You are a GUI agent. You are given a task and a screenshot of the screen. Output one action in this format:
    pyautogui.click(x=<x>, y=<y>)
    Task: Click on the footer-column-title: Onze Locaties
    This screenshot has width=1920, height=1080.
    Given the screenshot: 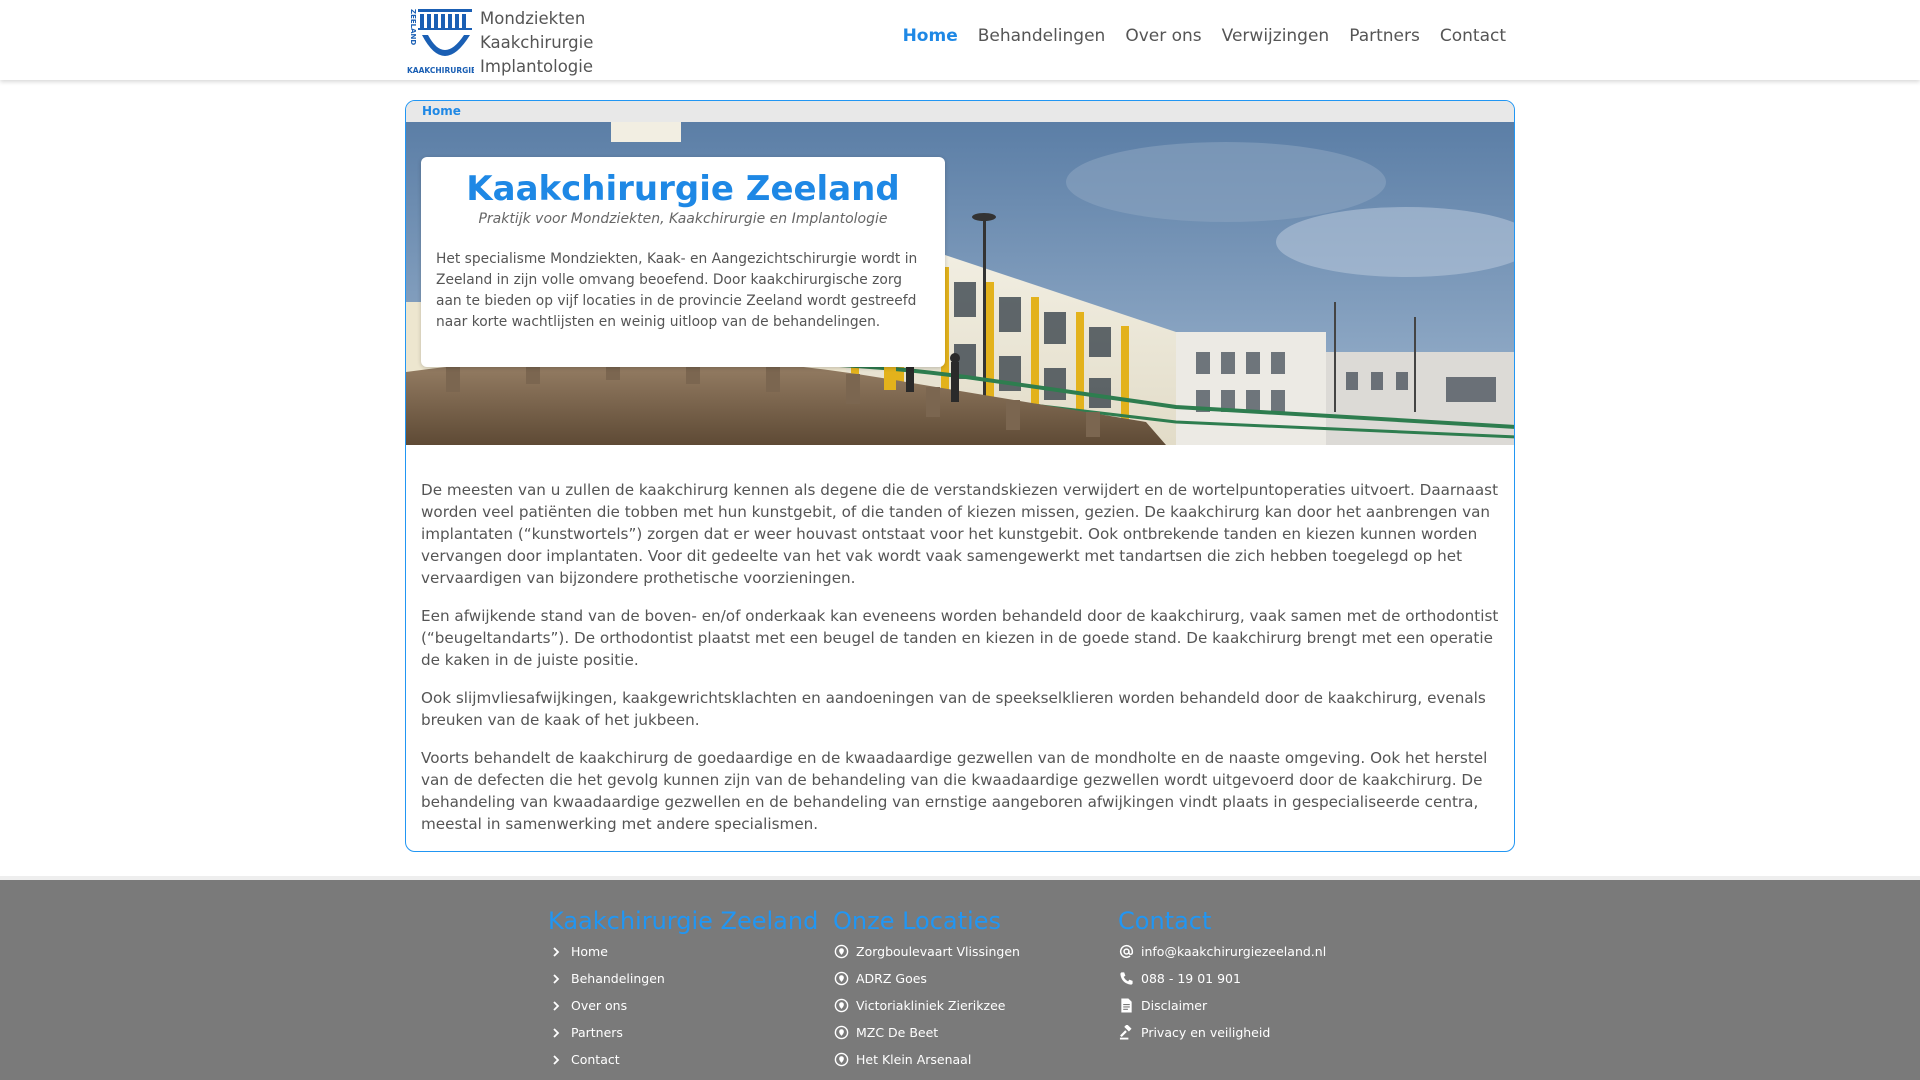 What is the action you would take?
    pyautogui.click(x=917, y=921)
    